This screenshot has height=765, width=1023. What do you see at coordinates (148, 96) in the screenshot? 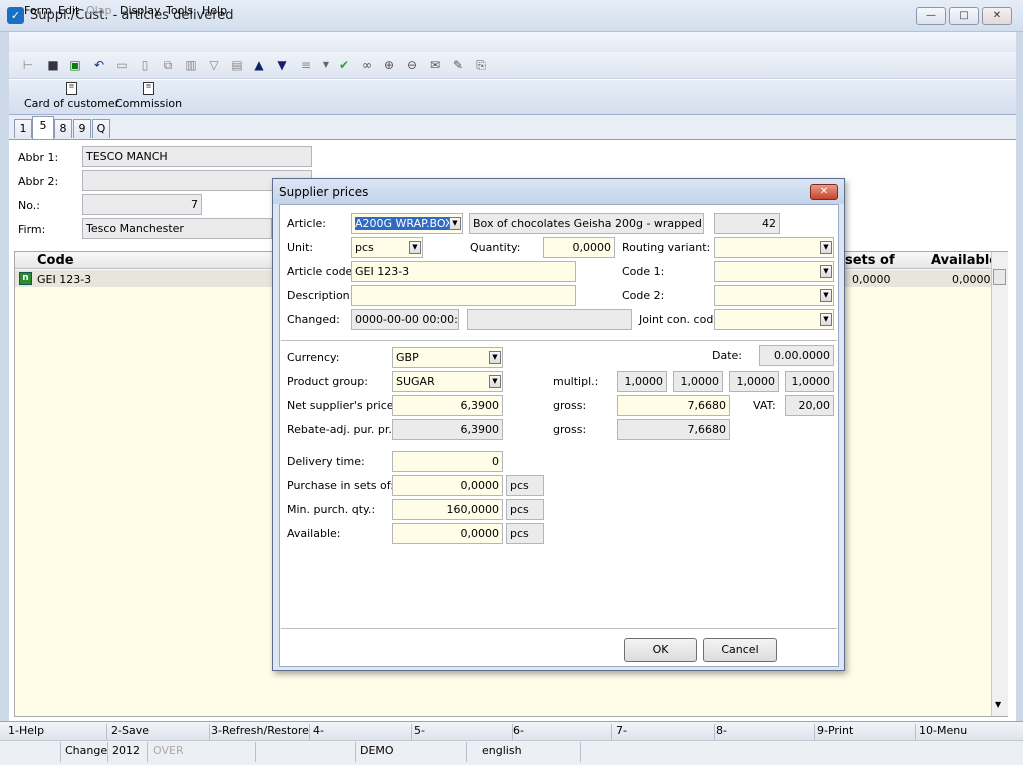
I see `commission-button: ≡ Commission` at bounding box center [148, 96].